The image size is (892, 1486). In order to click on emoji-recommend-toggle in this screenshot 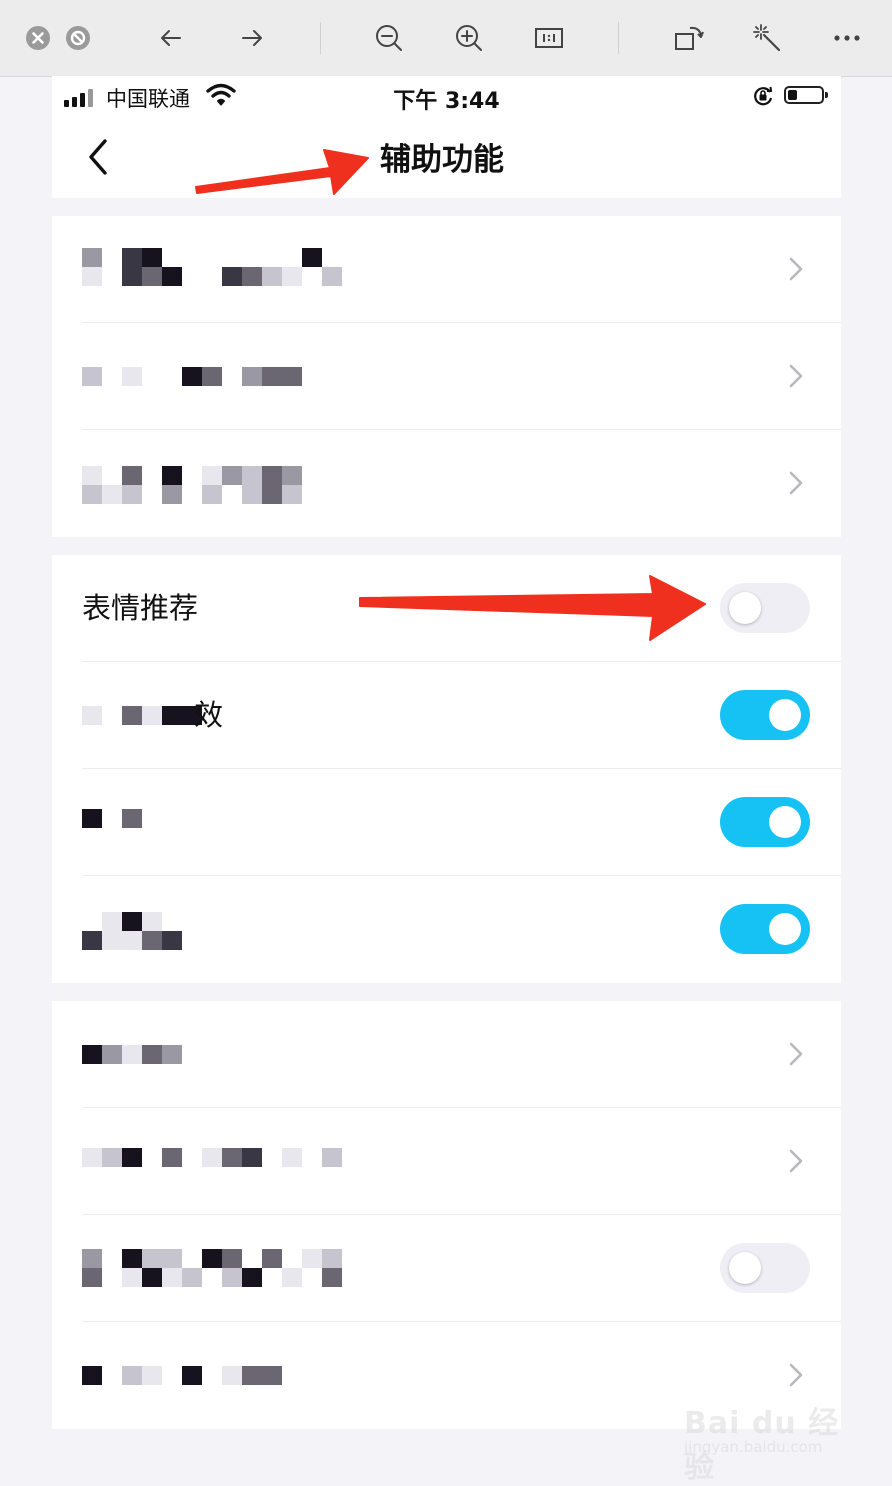, I will do `click(765, 608)`.